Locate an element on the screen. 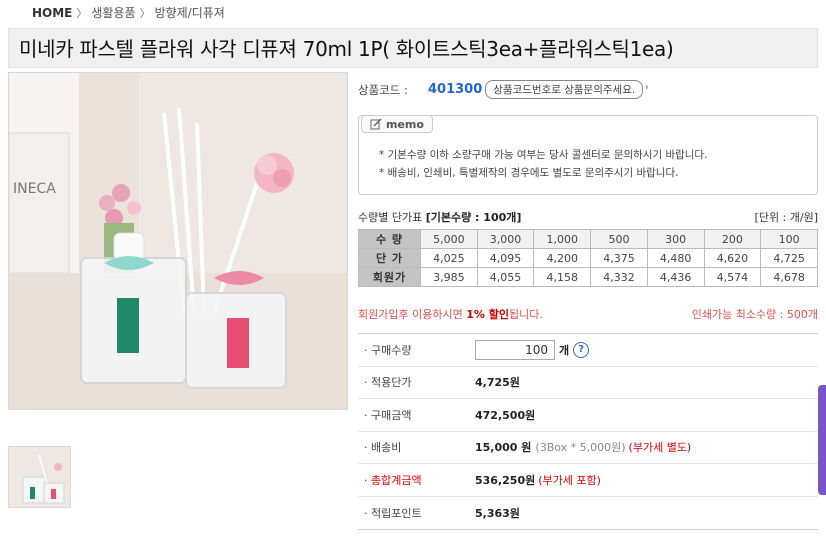  qty-cell: 500 is located at coordinates (619, 239).